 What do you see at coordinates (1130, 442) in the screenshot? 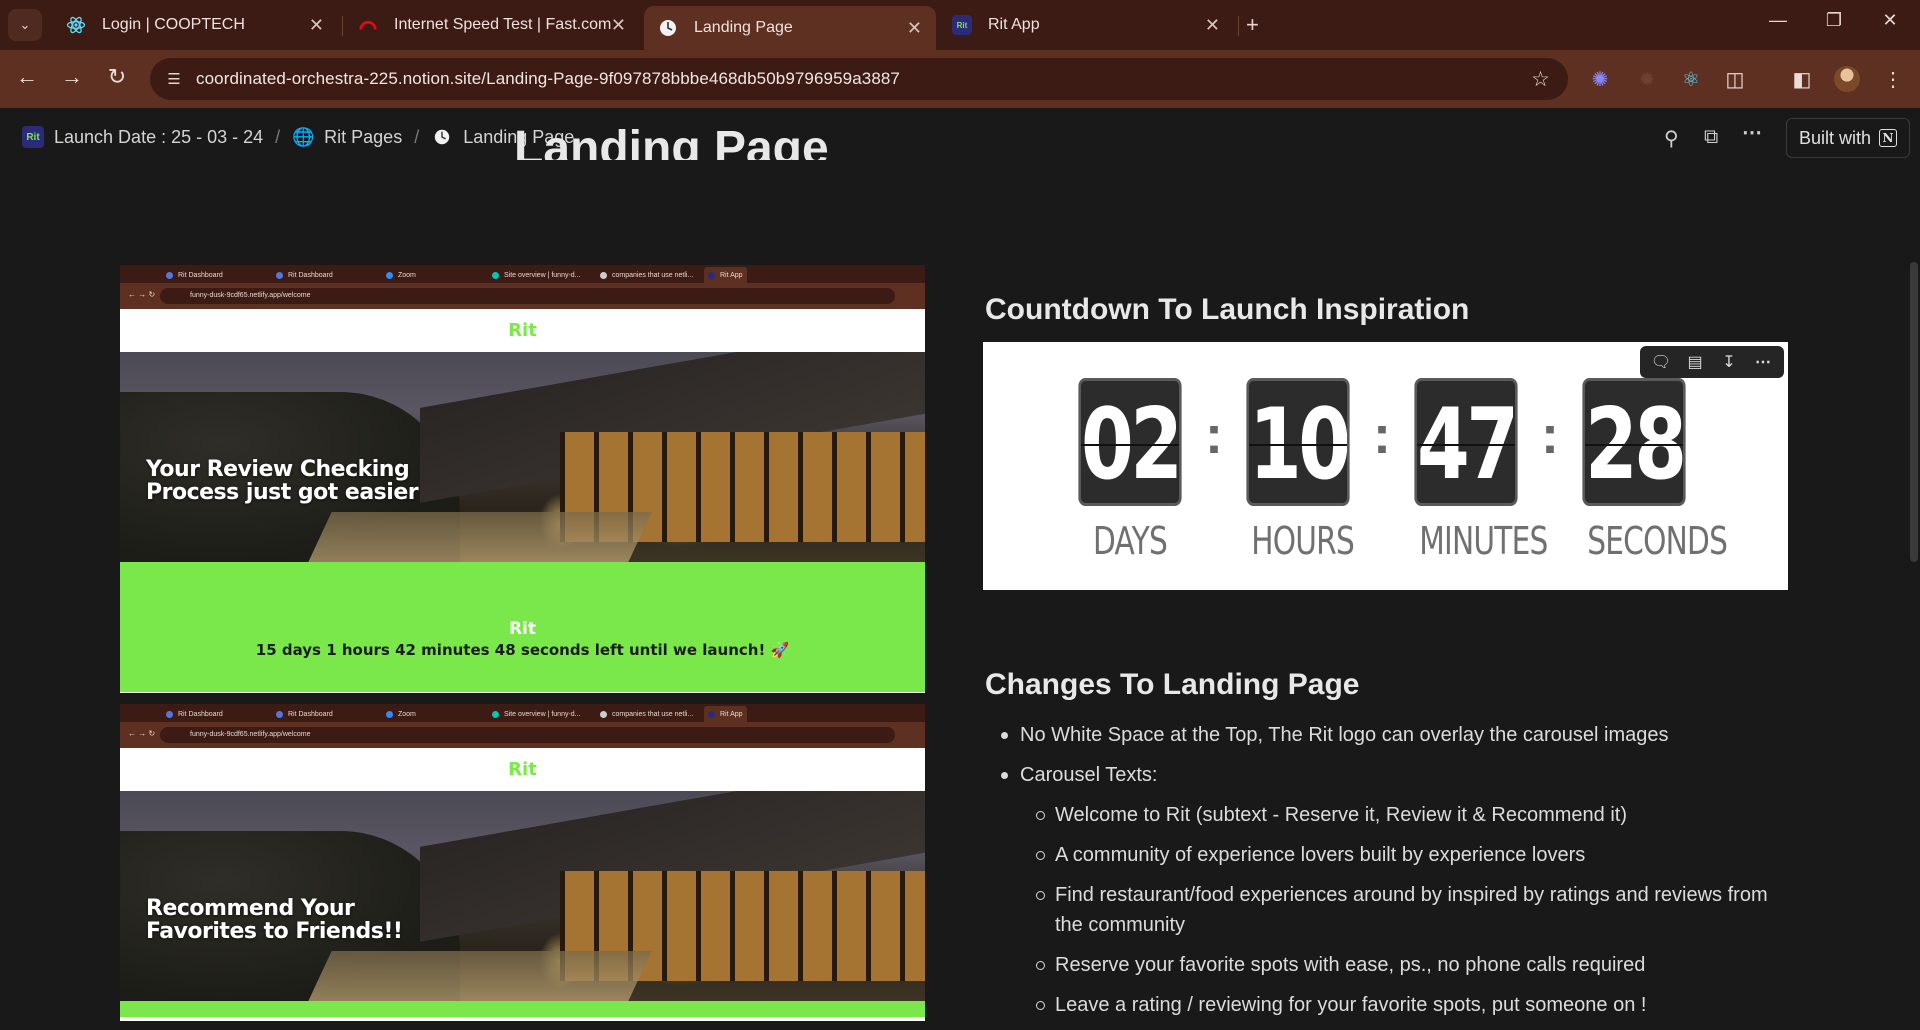
I see `days-digits: 02` at bounding box center [1130, 442].